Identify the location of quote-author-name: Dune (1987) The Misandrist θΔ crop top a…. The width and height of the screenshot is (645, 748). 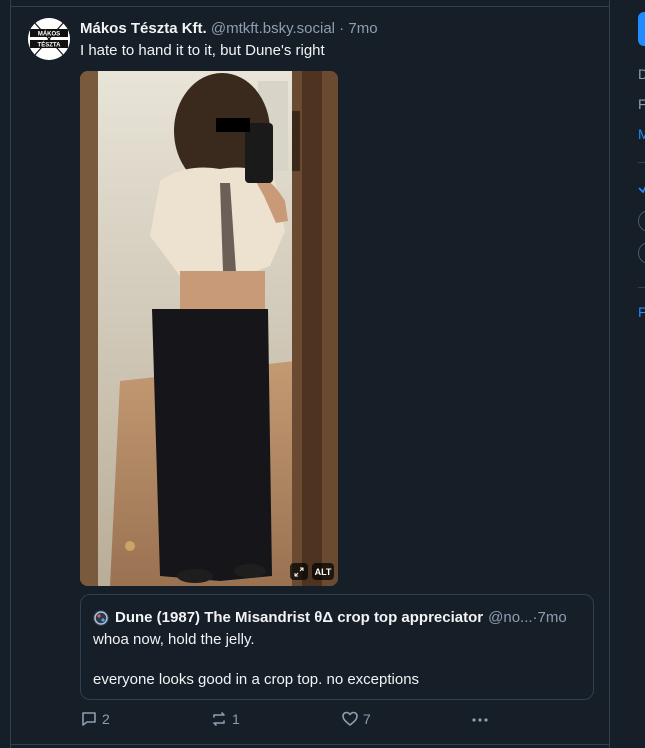
(299, 617).